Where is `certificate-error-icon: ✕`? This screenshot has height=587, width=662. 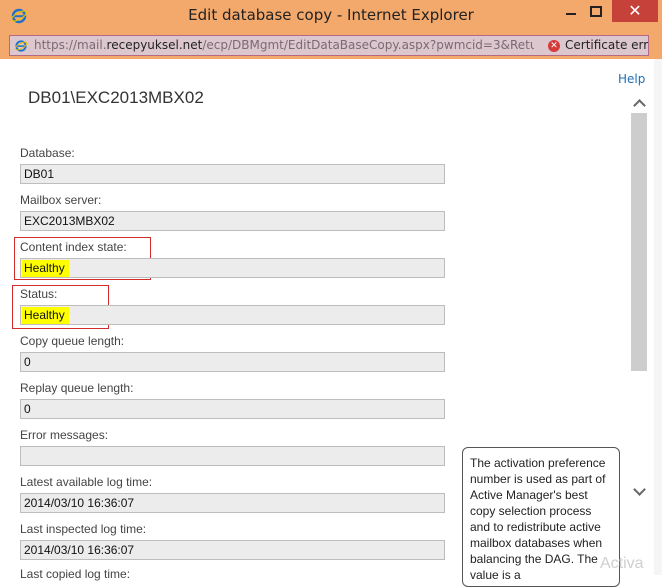
certificate-error-icon: ✕ is located at coordinates (554, 46).